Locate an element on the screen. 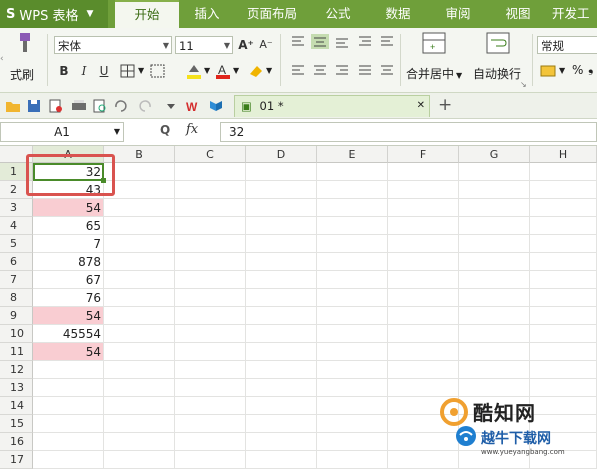 This screenshot has height=469, width=597. tab-data: 数据 is located at coordinates (398, 14).